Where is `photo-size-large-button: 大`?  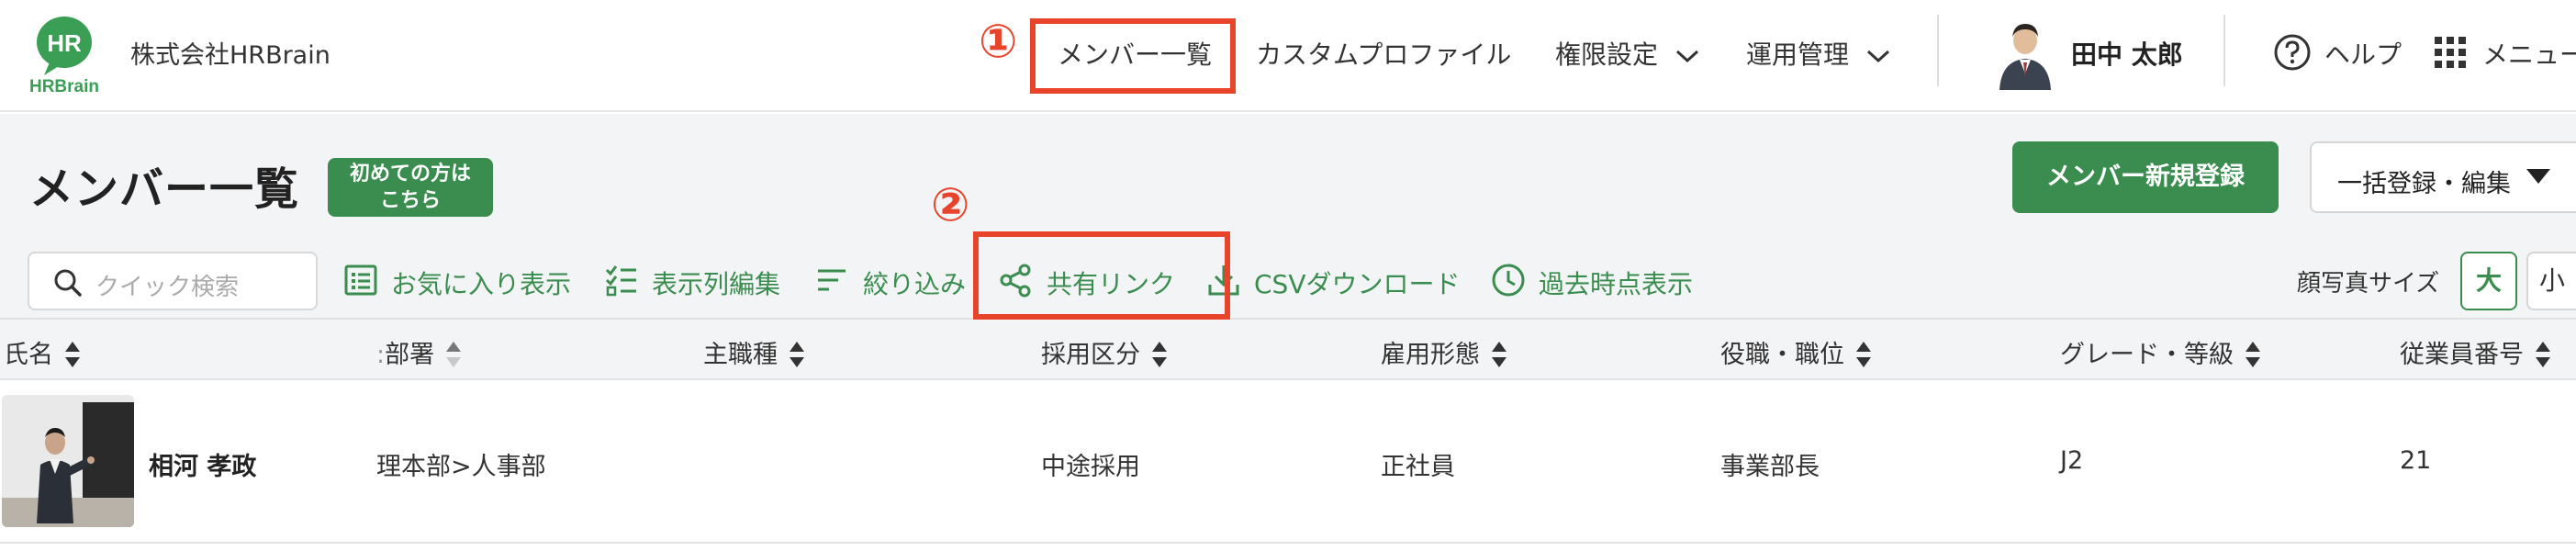 photo-size-large-button: 大 is located at coordinates (2488, 281).